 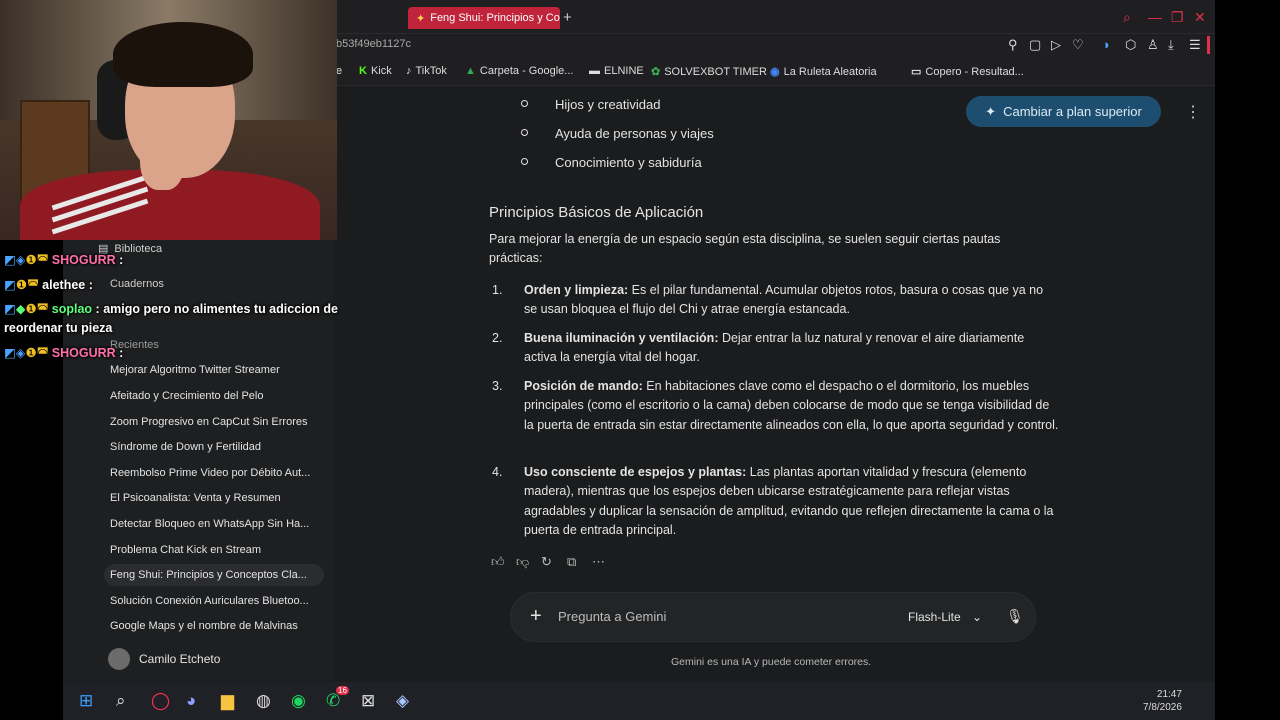 I want to click on heart-icon: ♡, so click(x=1078, y=45).